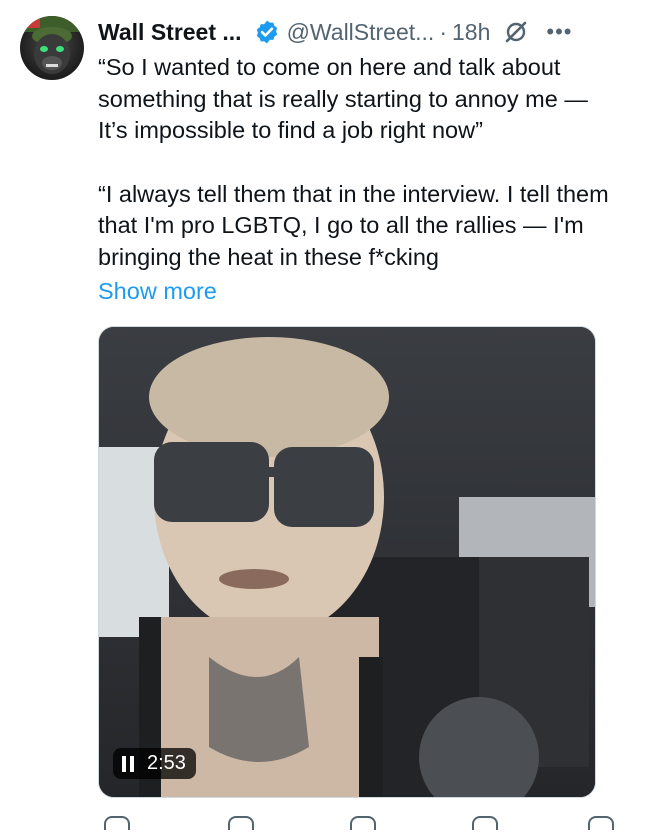 The width and height of the screenshot is (651, 832). Describe the element at coordinates (471, 32) in the screenshot. I see `timestamp: 18h` at that location.